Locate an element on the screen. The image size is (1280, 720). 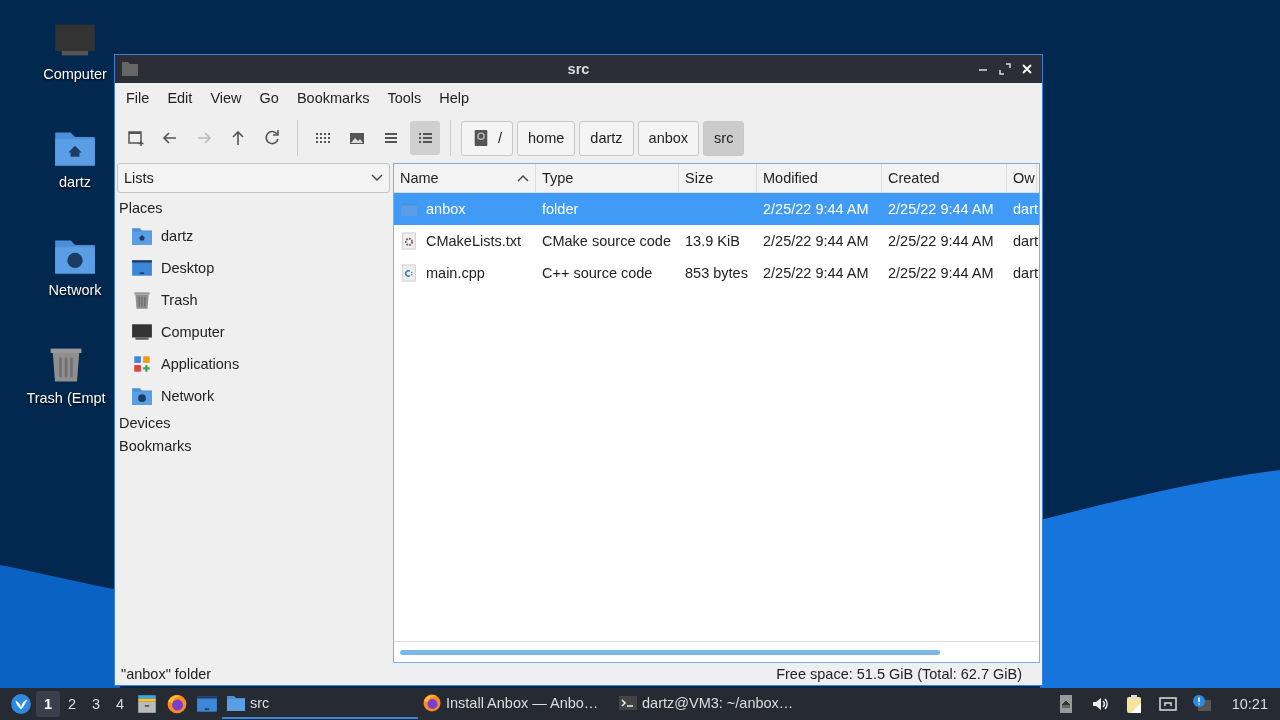
menu-item: Edit is located at coordinates (180, 98).